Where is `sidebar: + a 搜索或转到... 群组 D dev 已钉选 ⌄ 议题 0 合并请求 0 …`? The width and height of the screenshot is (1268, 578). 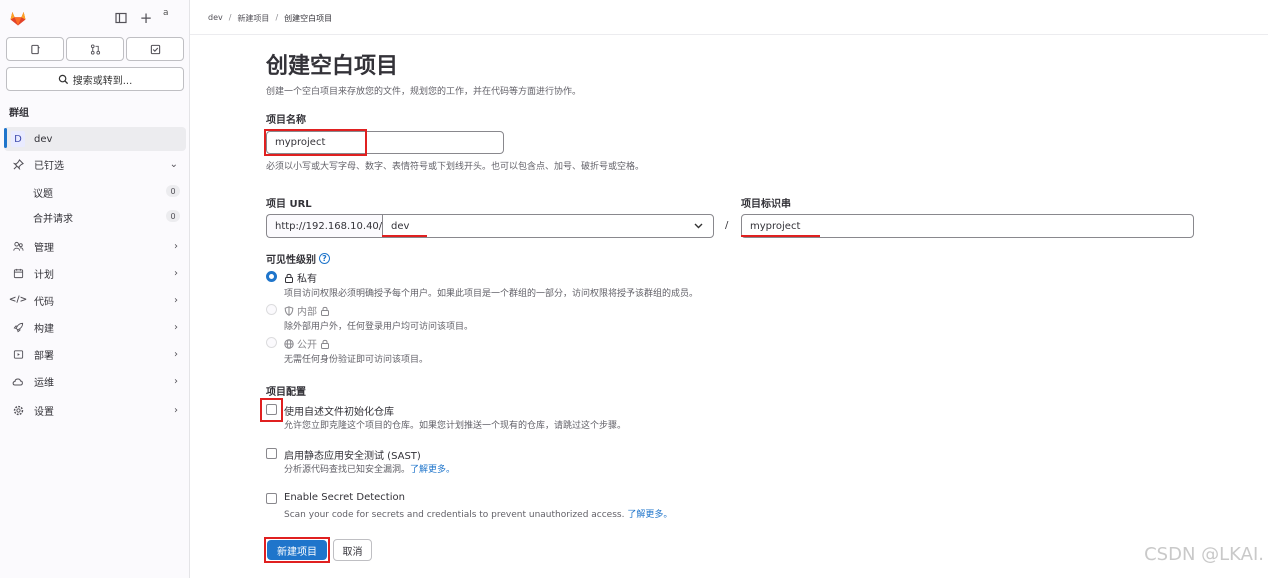
sidebar: + a 搜索或转到... 群组 D dev 已钉选 ⌄ 议题 0 合并请求 0 … is located at coordinates (95, 289).